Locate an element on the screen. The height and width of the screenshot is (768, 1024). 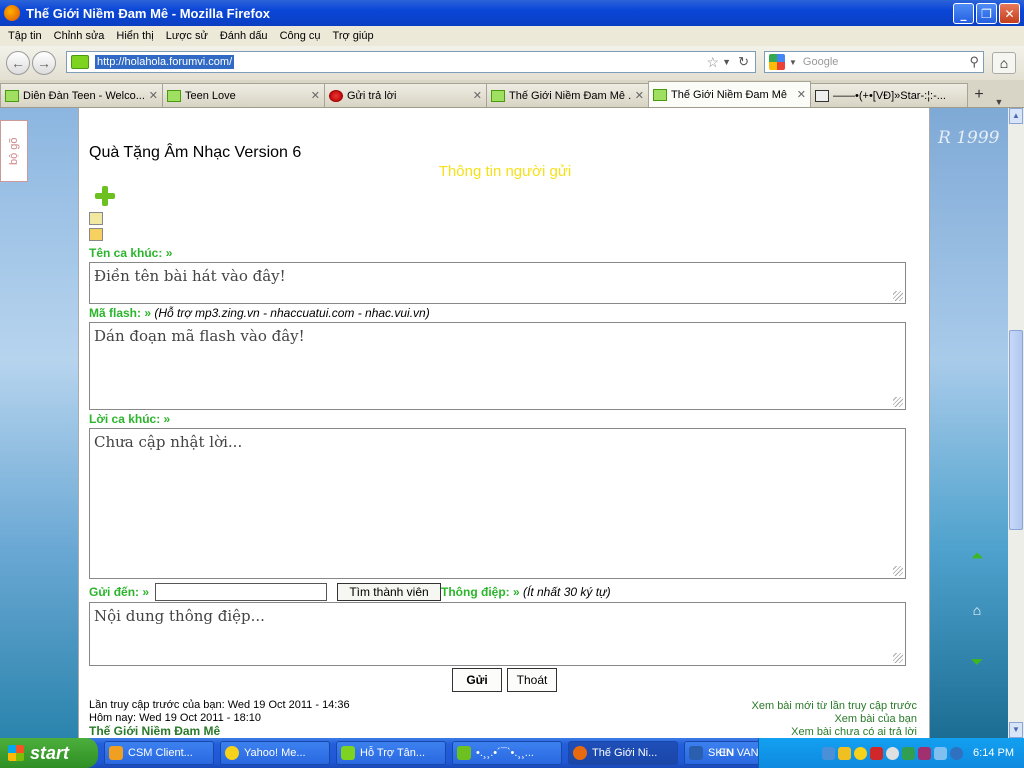
tab-list-icon: ▼ is located at coordinates (999, 102).